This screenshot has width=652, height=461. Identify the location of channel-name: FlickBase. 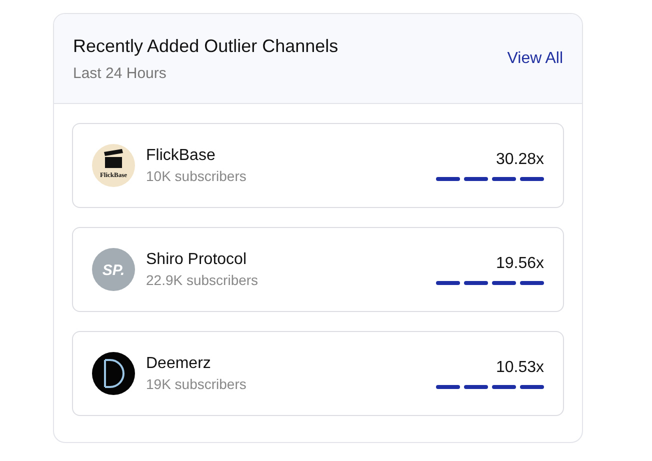
(181, 156).